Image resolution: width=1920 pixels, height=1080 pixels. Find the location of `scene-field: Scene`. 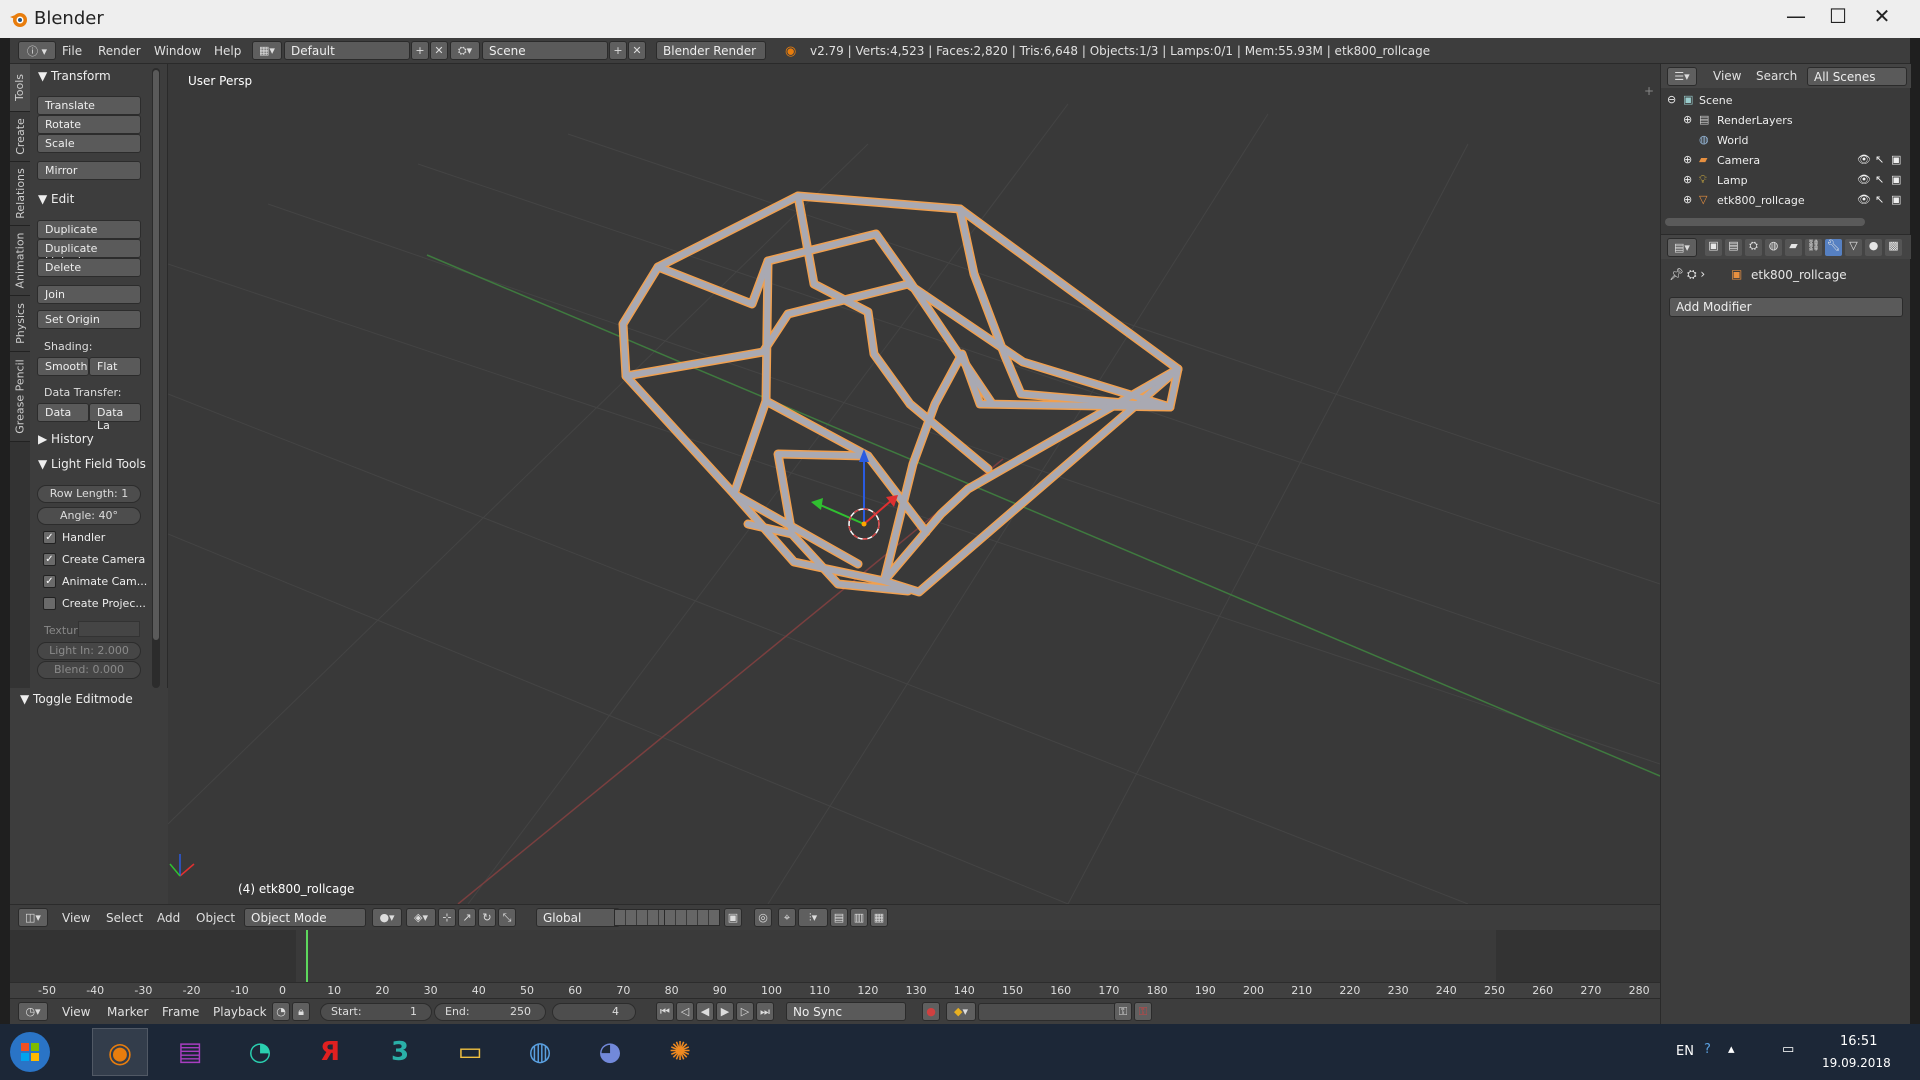

scene-field: Scene is located at coordinates (545, 50).